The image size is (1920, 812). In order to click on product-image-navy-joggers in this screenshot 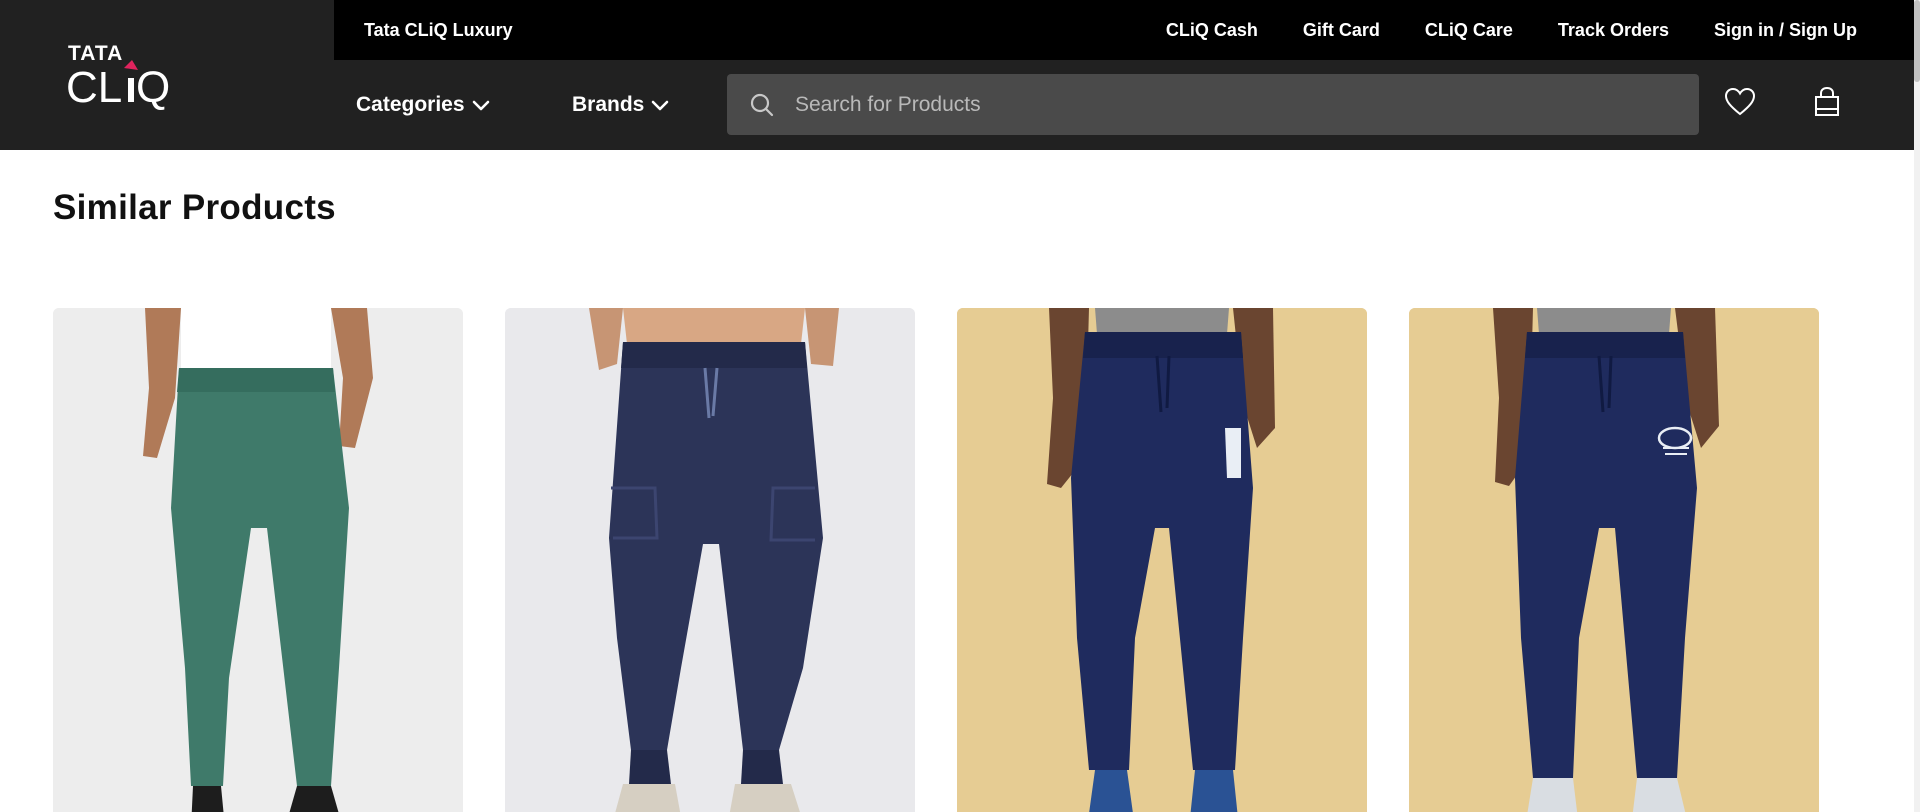, I will do `click(710, 560)`.